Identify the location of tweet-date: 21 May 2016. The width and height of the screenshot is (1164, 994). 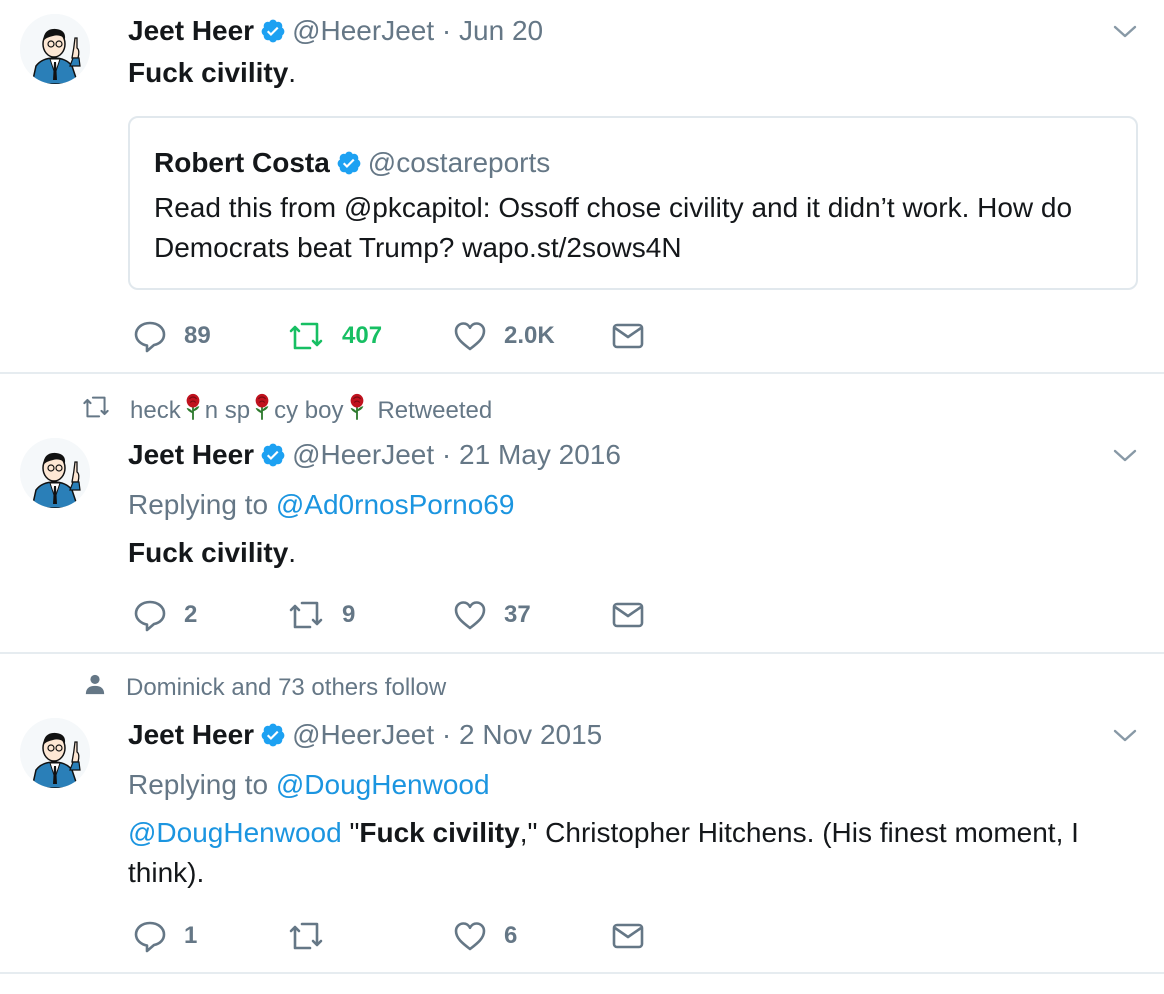
(540, 454).